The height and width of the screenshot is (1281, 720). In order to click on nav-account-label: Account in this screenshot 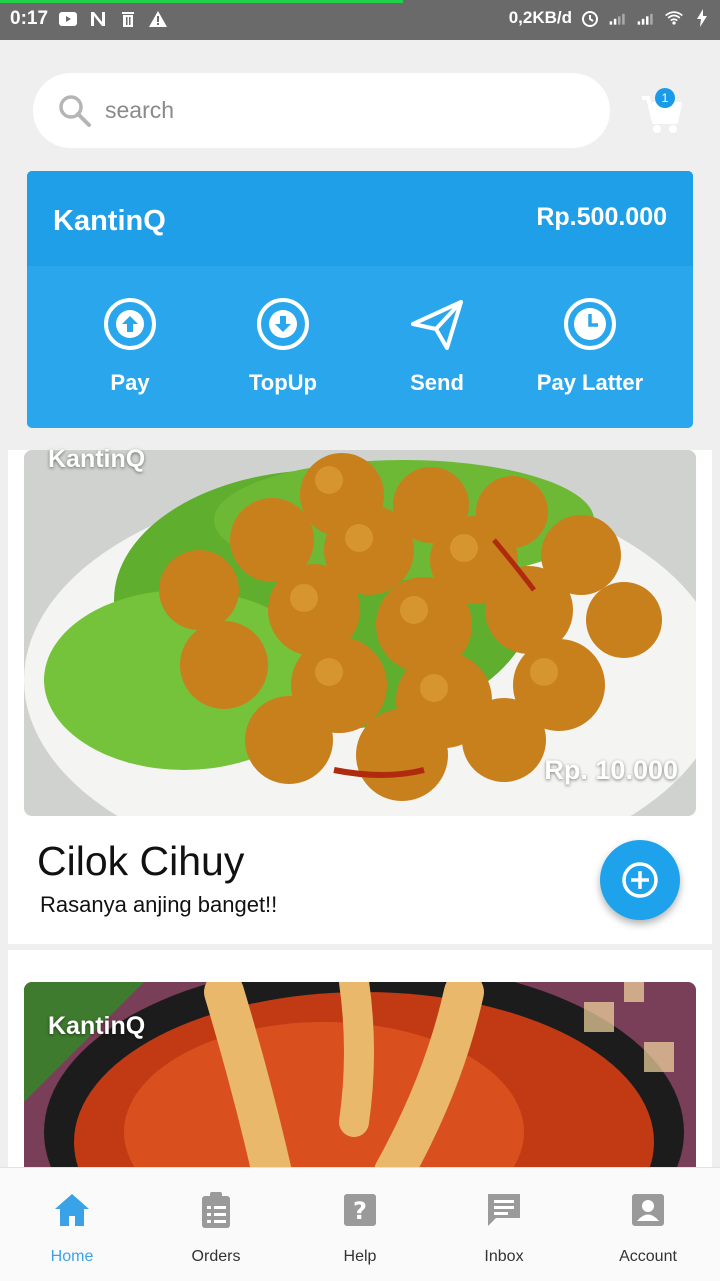, I will do `click(648, 1256)`.